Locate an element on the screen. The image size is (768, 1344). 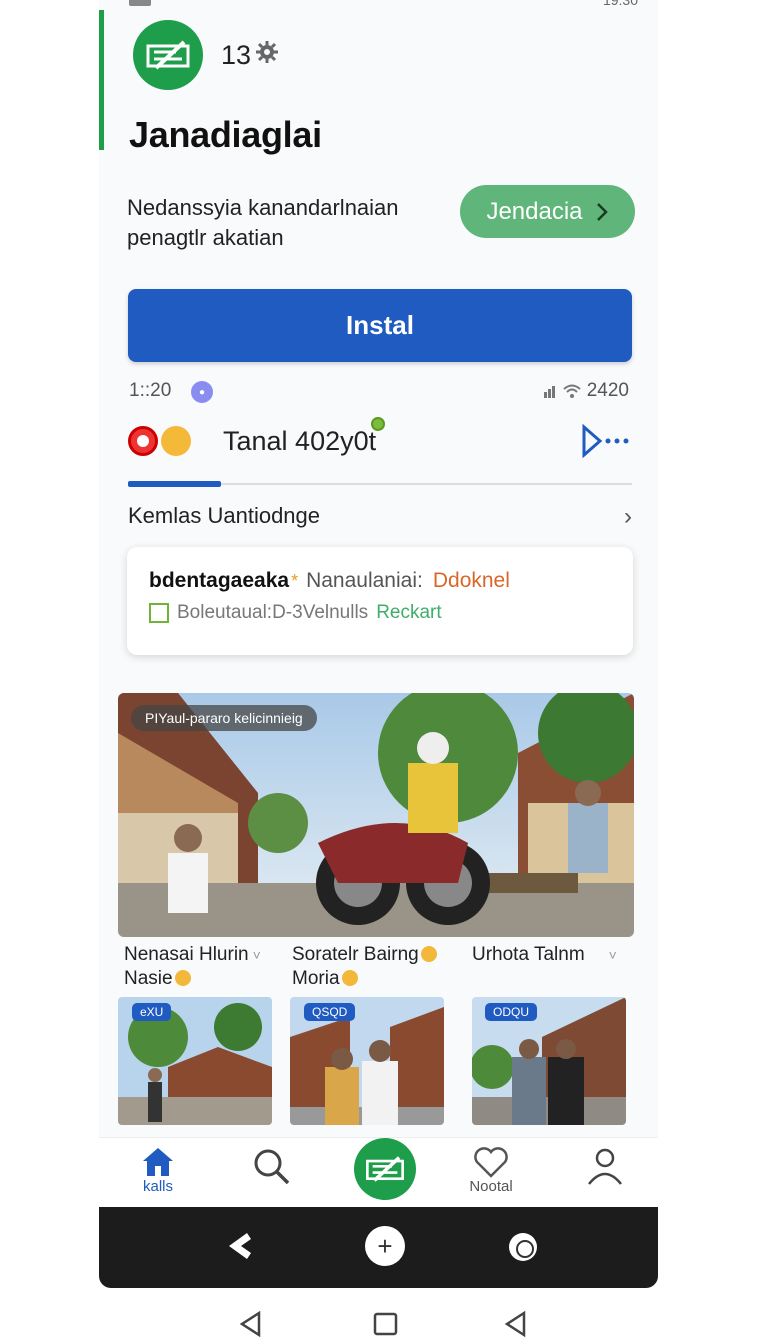
thumbnail-3-tag: ODQU is located at coordinates (511, 1012).